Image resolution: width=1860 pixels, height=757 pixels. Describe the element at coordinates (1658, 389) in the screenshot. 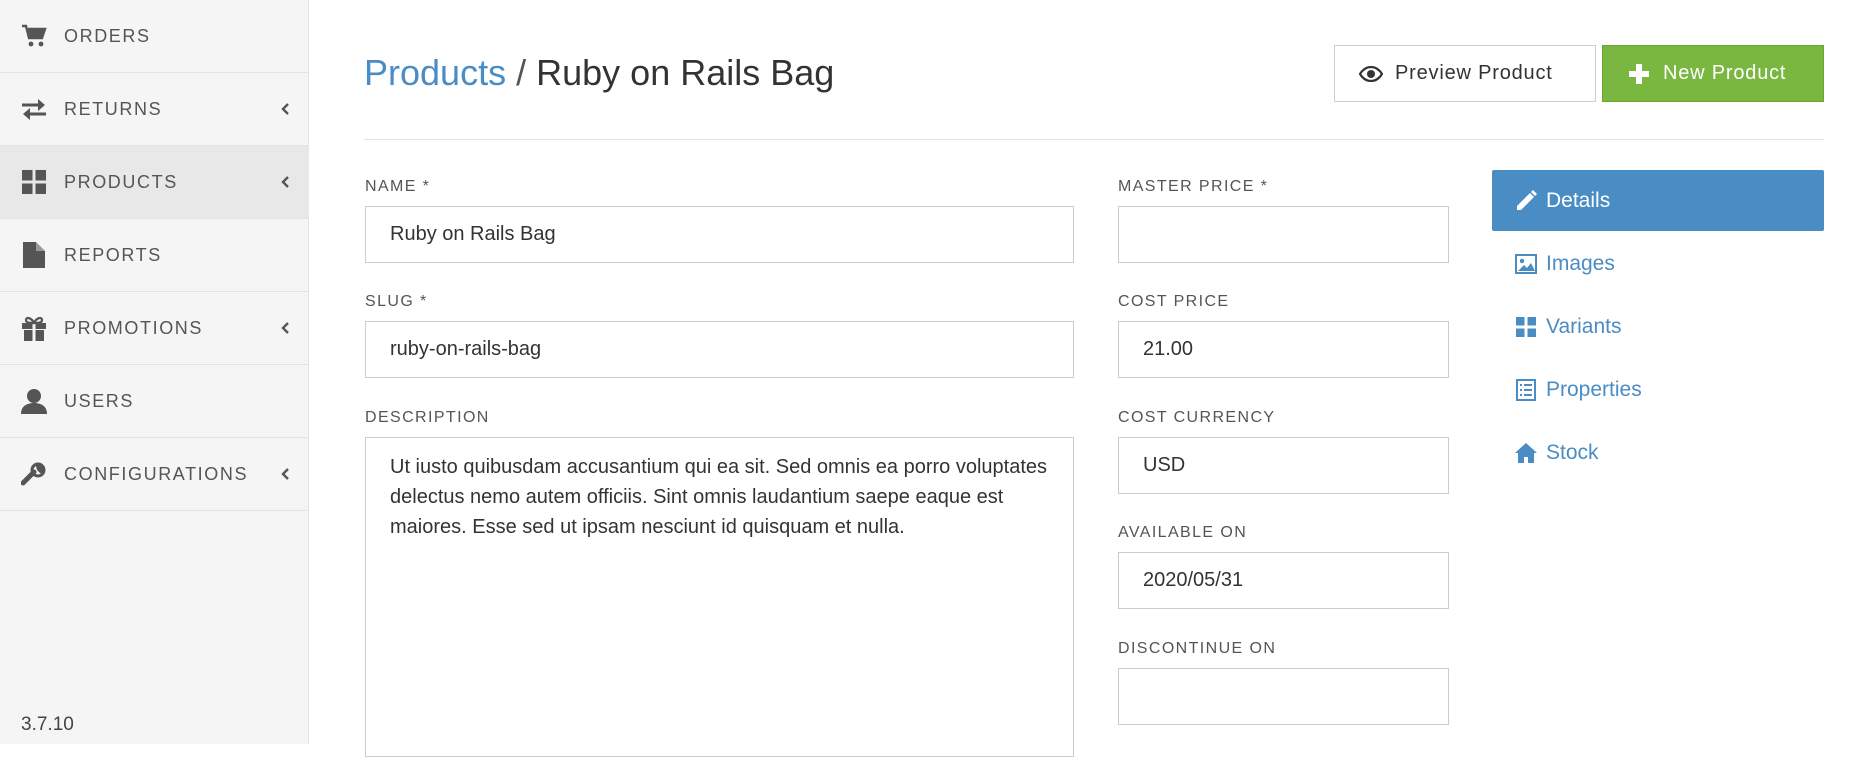

I see `tab-properties: Properties` at that location.